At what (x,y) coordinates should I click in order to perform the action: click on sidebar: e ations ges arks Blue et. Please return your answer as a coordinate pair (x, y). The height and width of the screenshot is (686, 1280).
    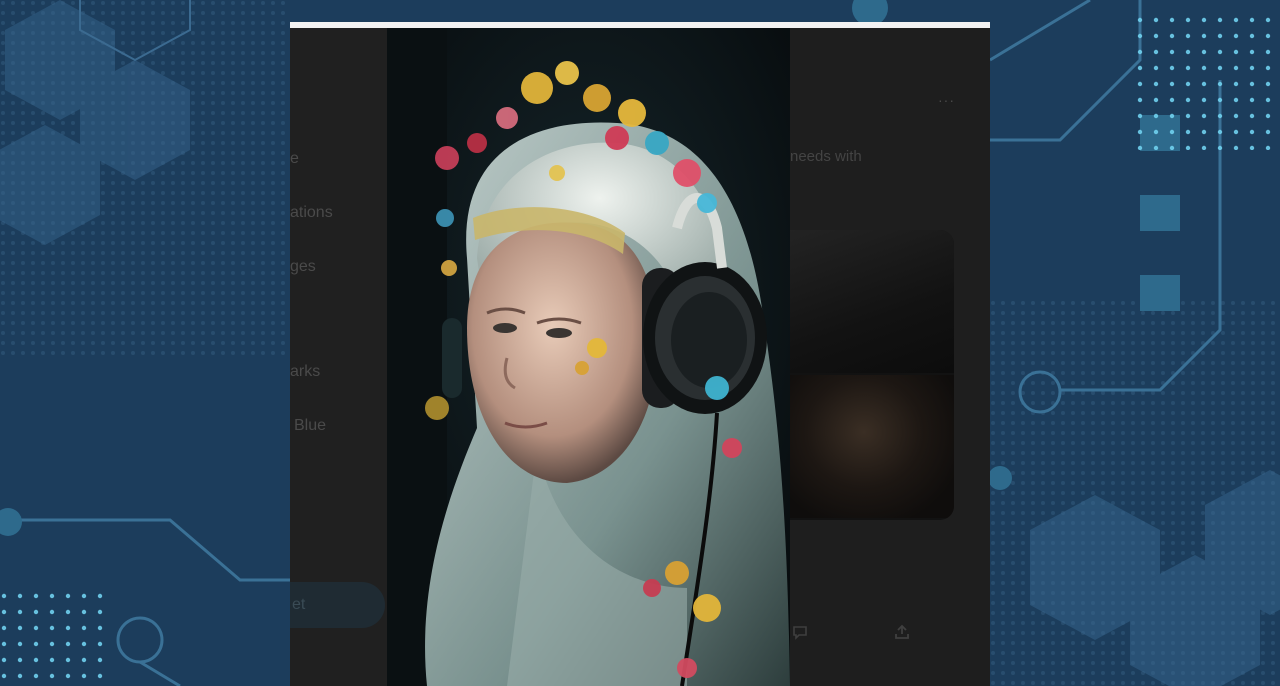
    Looking at the image, I should click on (338, 357).